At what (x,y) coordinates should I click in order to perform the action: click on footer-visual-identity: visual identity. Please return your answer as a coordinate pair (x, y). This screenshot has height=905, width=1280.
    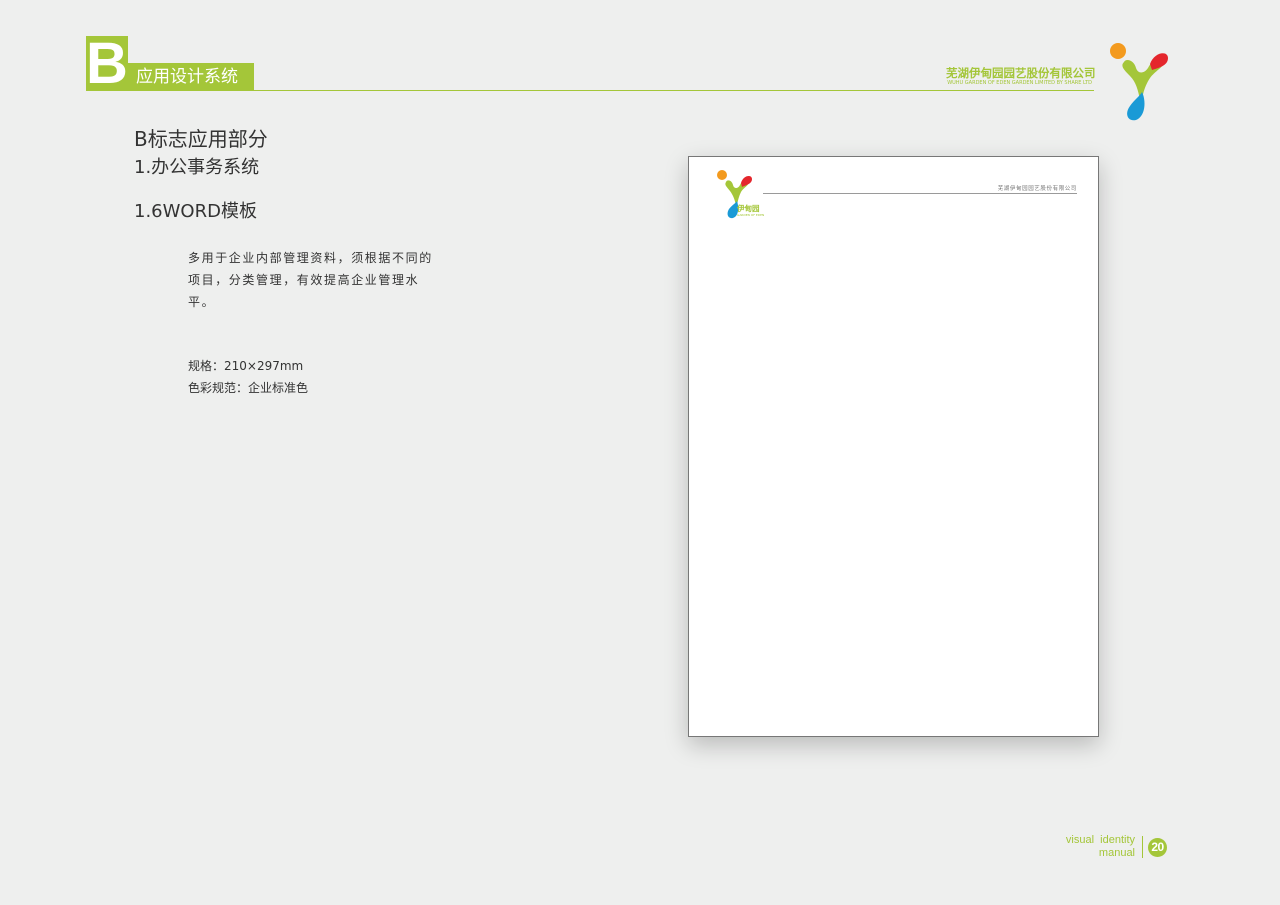
    Looking at the image, I should click on (1100, 840).